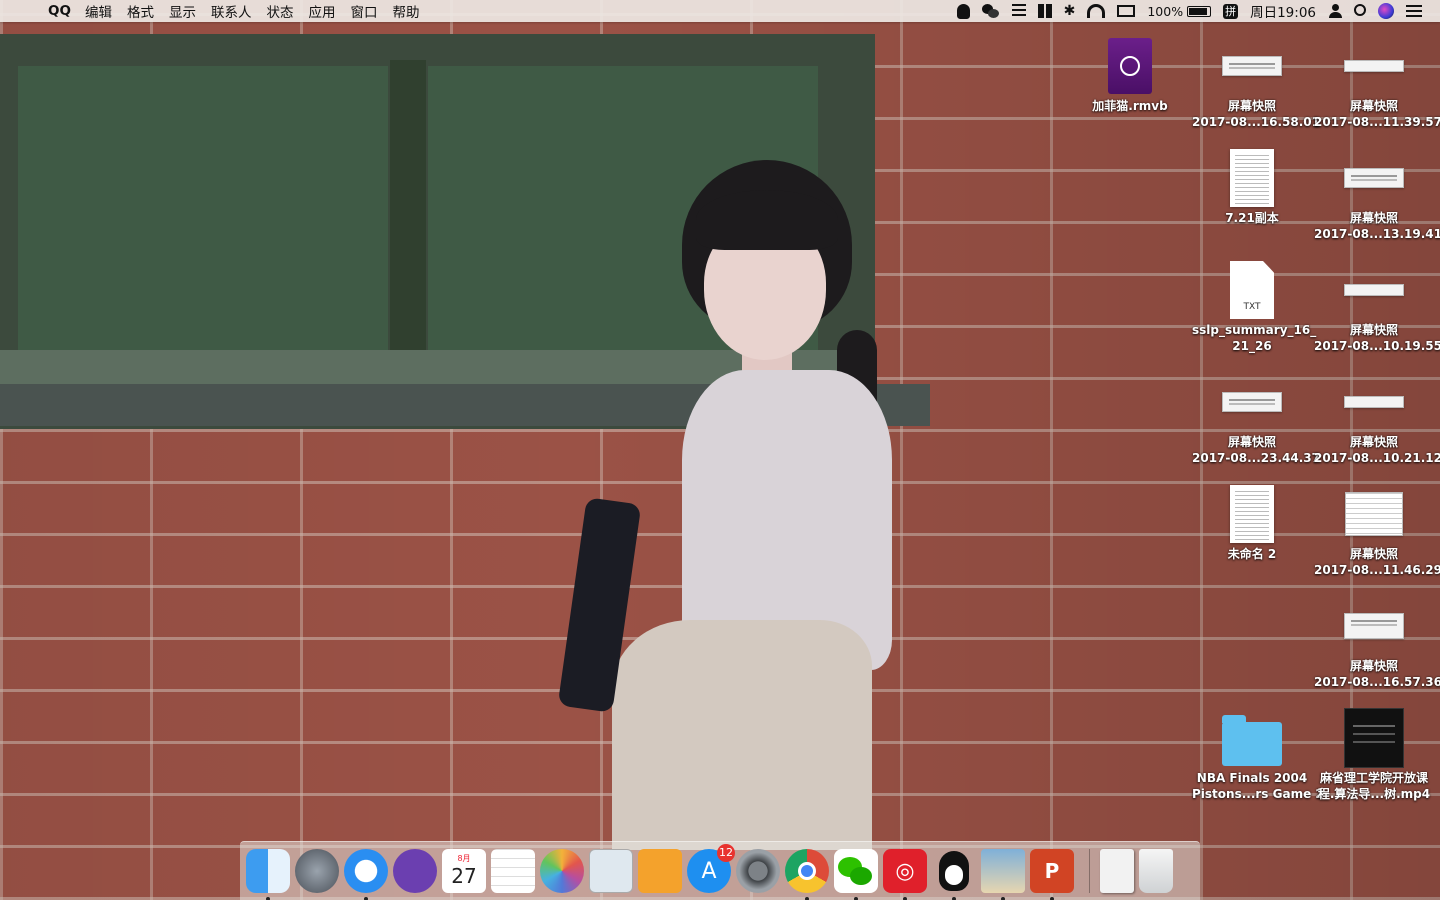  What do you see at coordinates (1018, 11) in the screenshot?
I see `stack-tray-icon` at bounding box center [1018, 11].